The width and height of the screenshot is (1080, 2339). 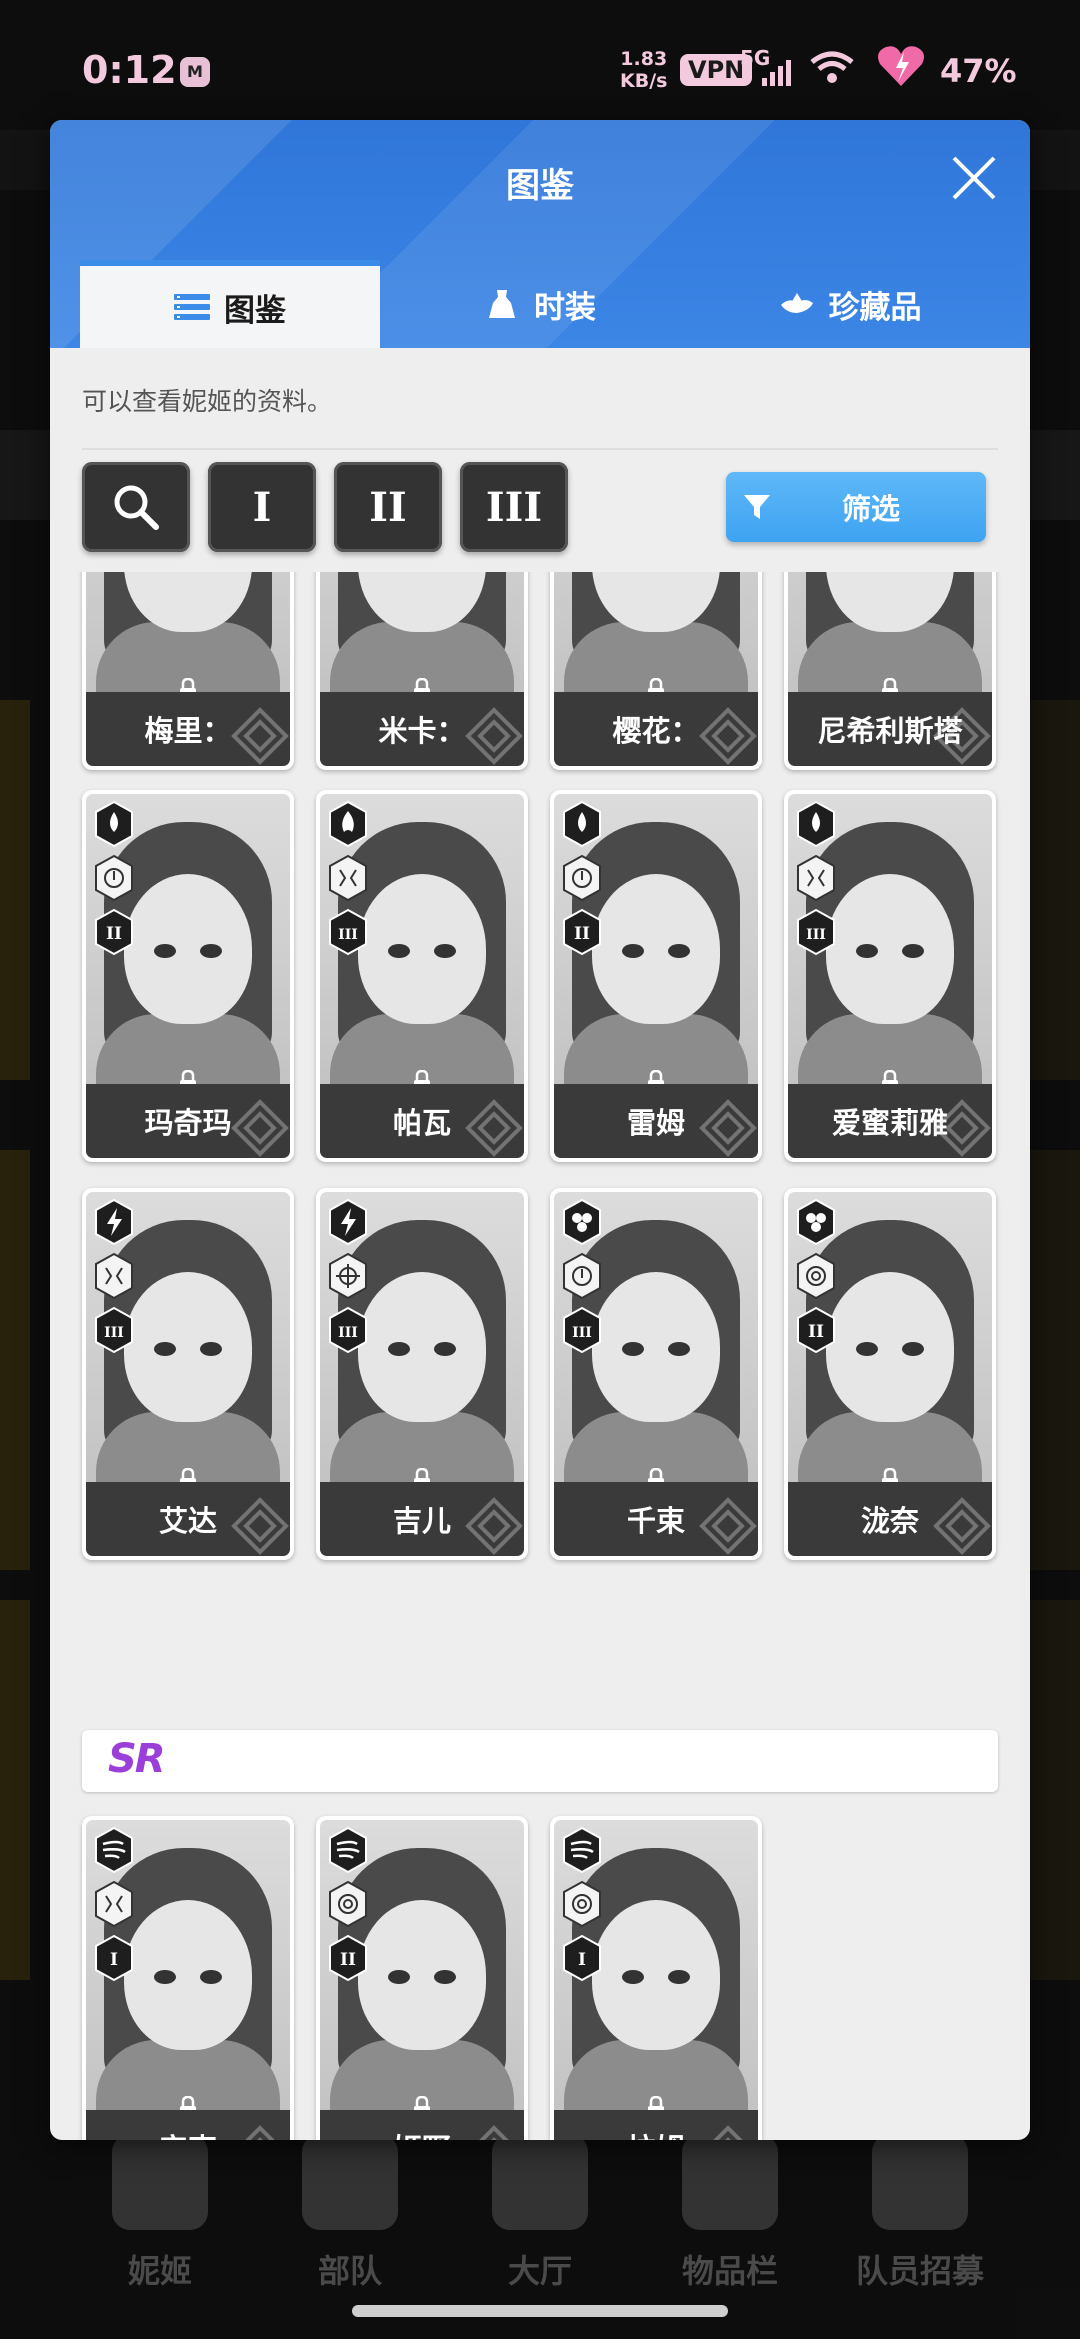 I want to click on signal-icon, so click(x=776, y=73).